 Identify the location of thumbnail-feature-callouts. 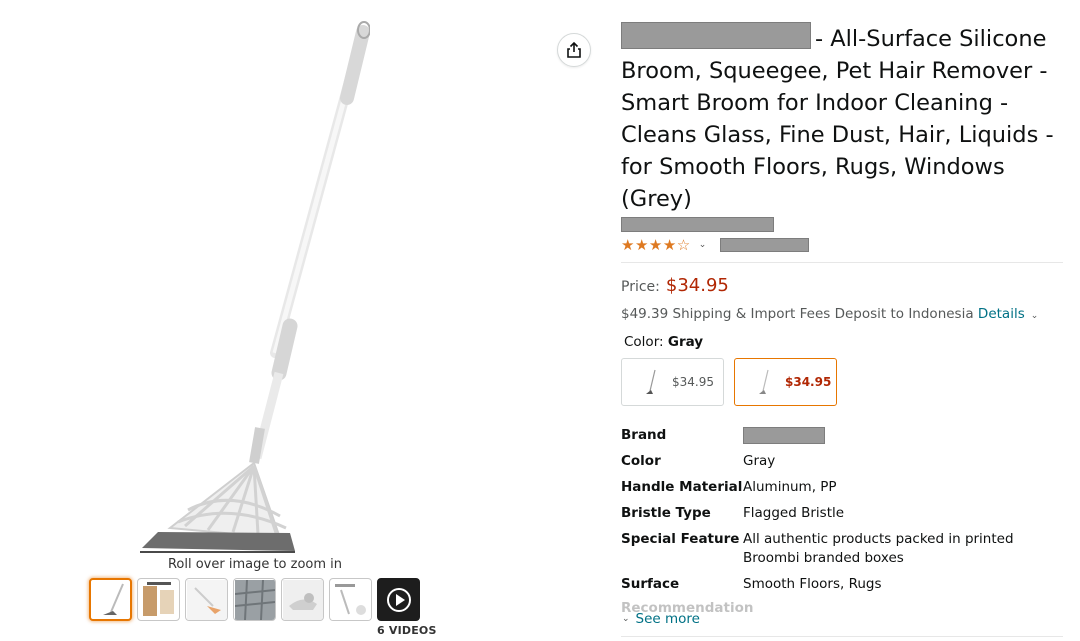
(350, 599).